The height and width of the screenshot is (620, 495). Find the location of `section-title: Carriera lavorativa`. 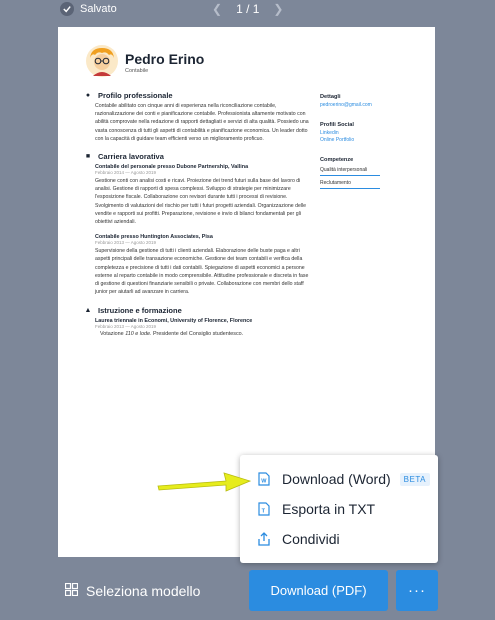

section-title: Carriera lavorativa is located at coordinates (131, 157).